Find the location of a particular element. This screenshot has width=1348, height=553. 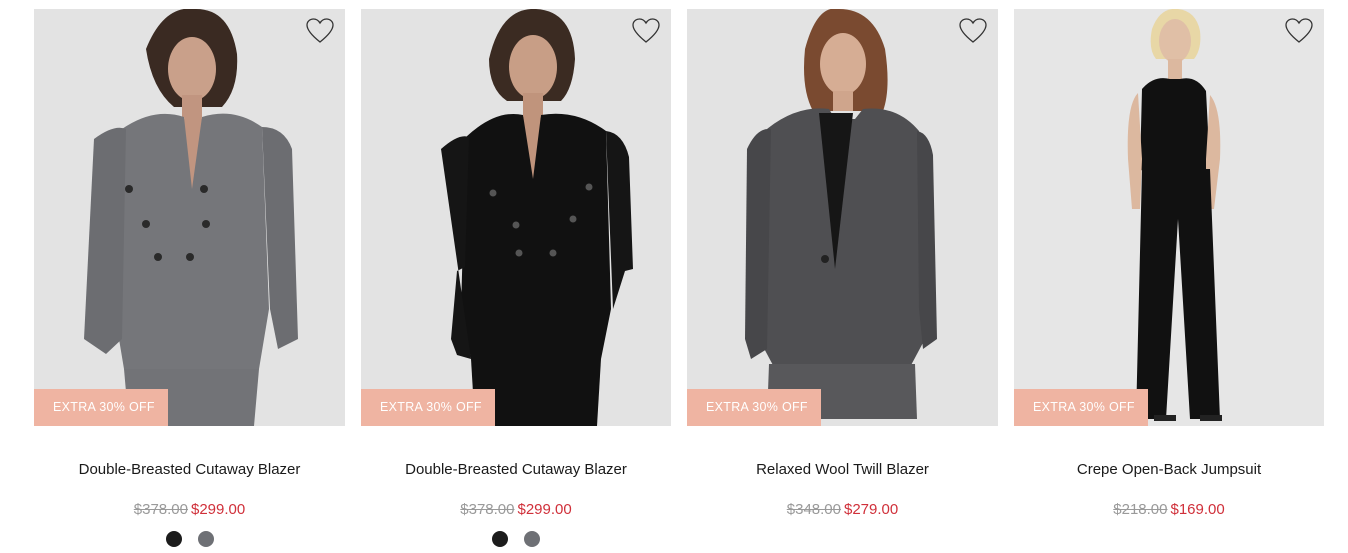

sale-price: $169.00 is located at coordinates (1197, 509).